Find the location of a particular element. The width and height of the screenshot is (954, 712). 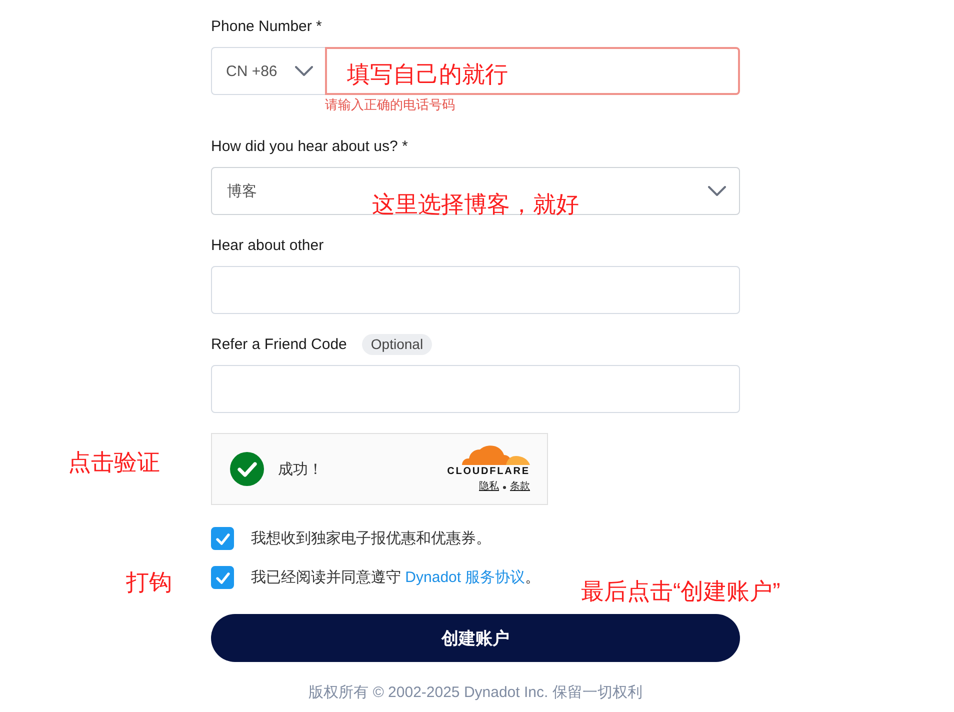

field-label: Refer a Friend Code is located at coordinates (279, 344).